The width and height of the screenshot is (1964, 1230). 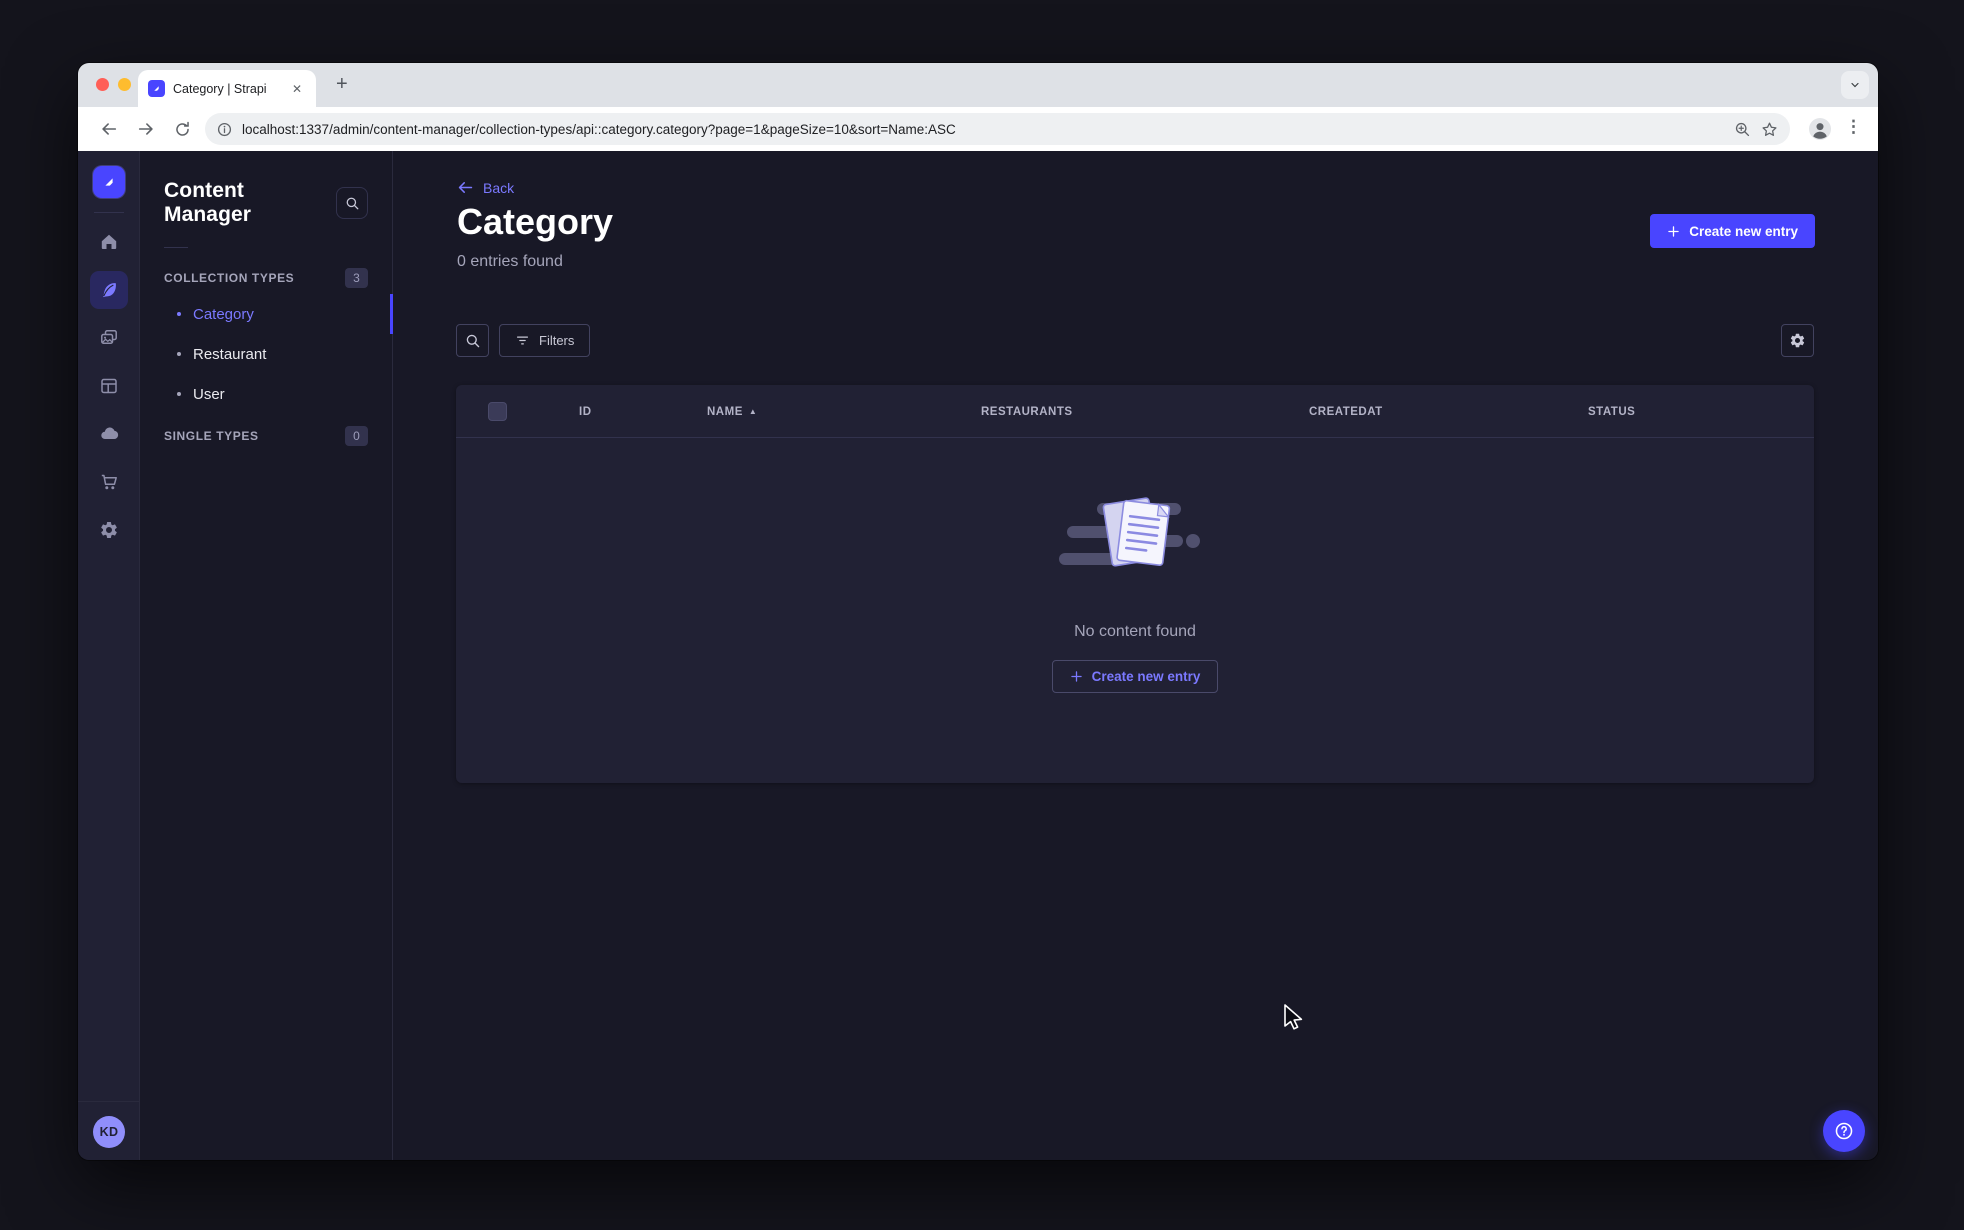 I want to click on nav-deploy-button, so click(x=109, y=434).